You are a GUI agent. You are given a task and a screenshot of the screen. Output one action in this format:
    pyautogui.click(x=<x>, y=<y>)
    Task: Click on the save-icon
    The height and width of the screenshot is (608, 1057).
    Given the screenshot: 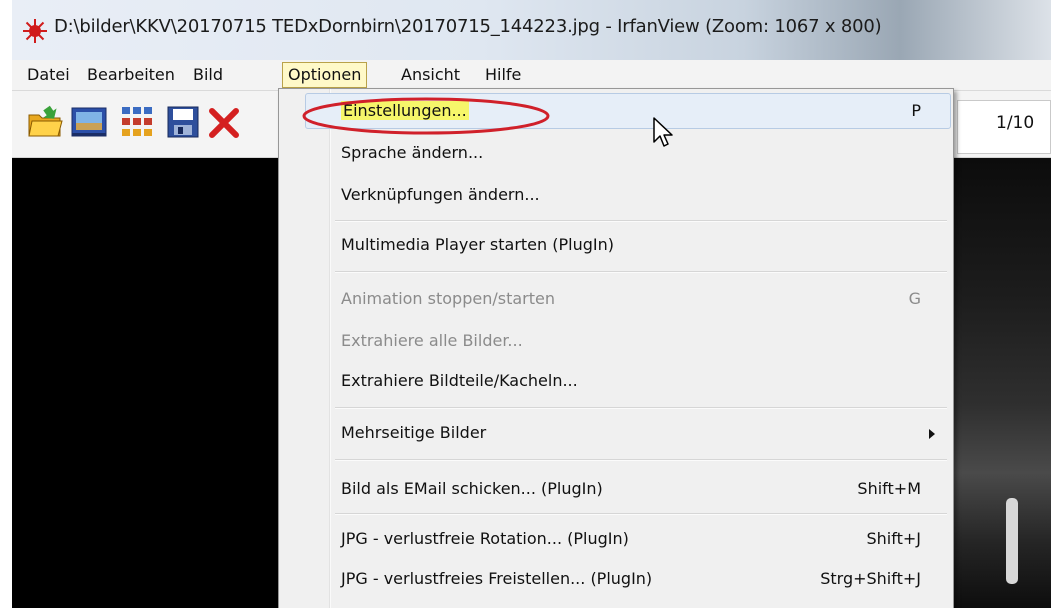 What is the action you would take?
    pyautogui.click(x=183, y=122)
    